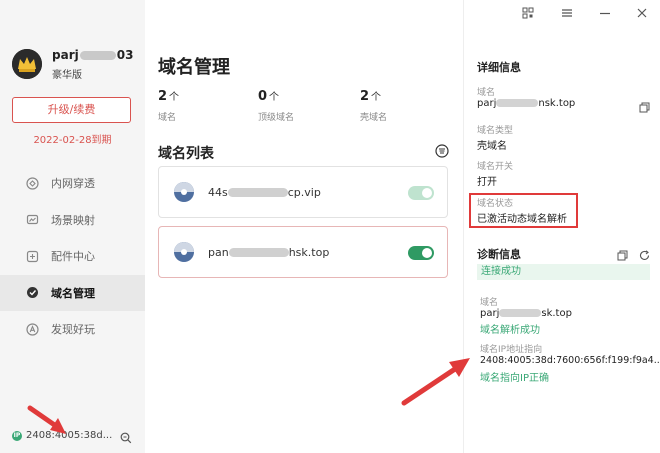  What do you see at coordinates (514, 378) in the screenshot?
I see `ip-correct: 域名指向IP正确` at bounding box center [514, 378].